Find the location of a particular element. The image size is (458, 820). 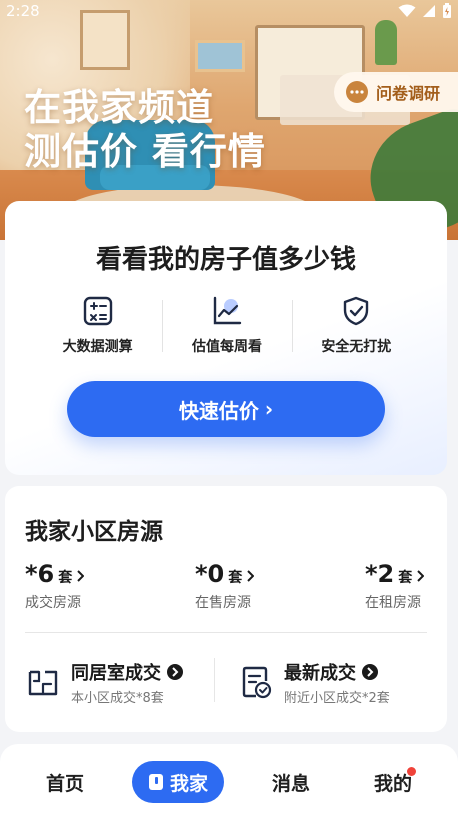

quick-valuation-label: 快速估价 is located at coordinates (218, 410).